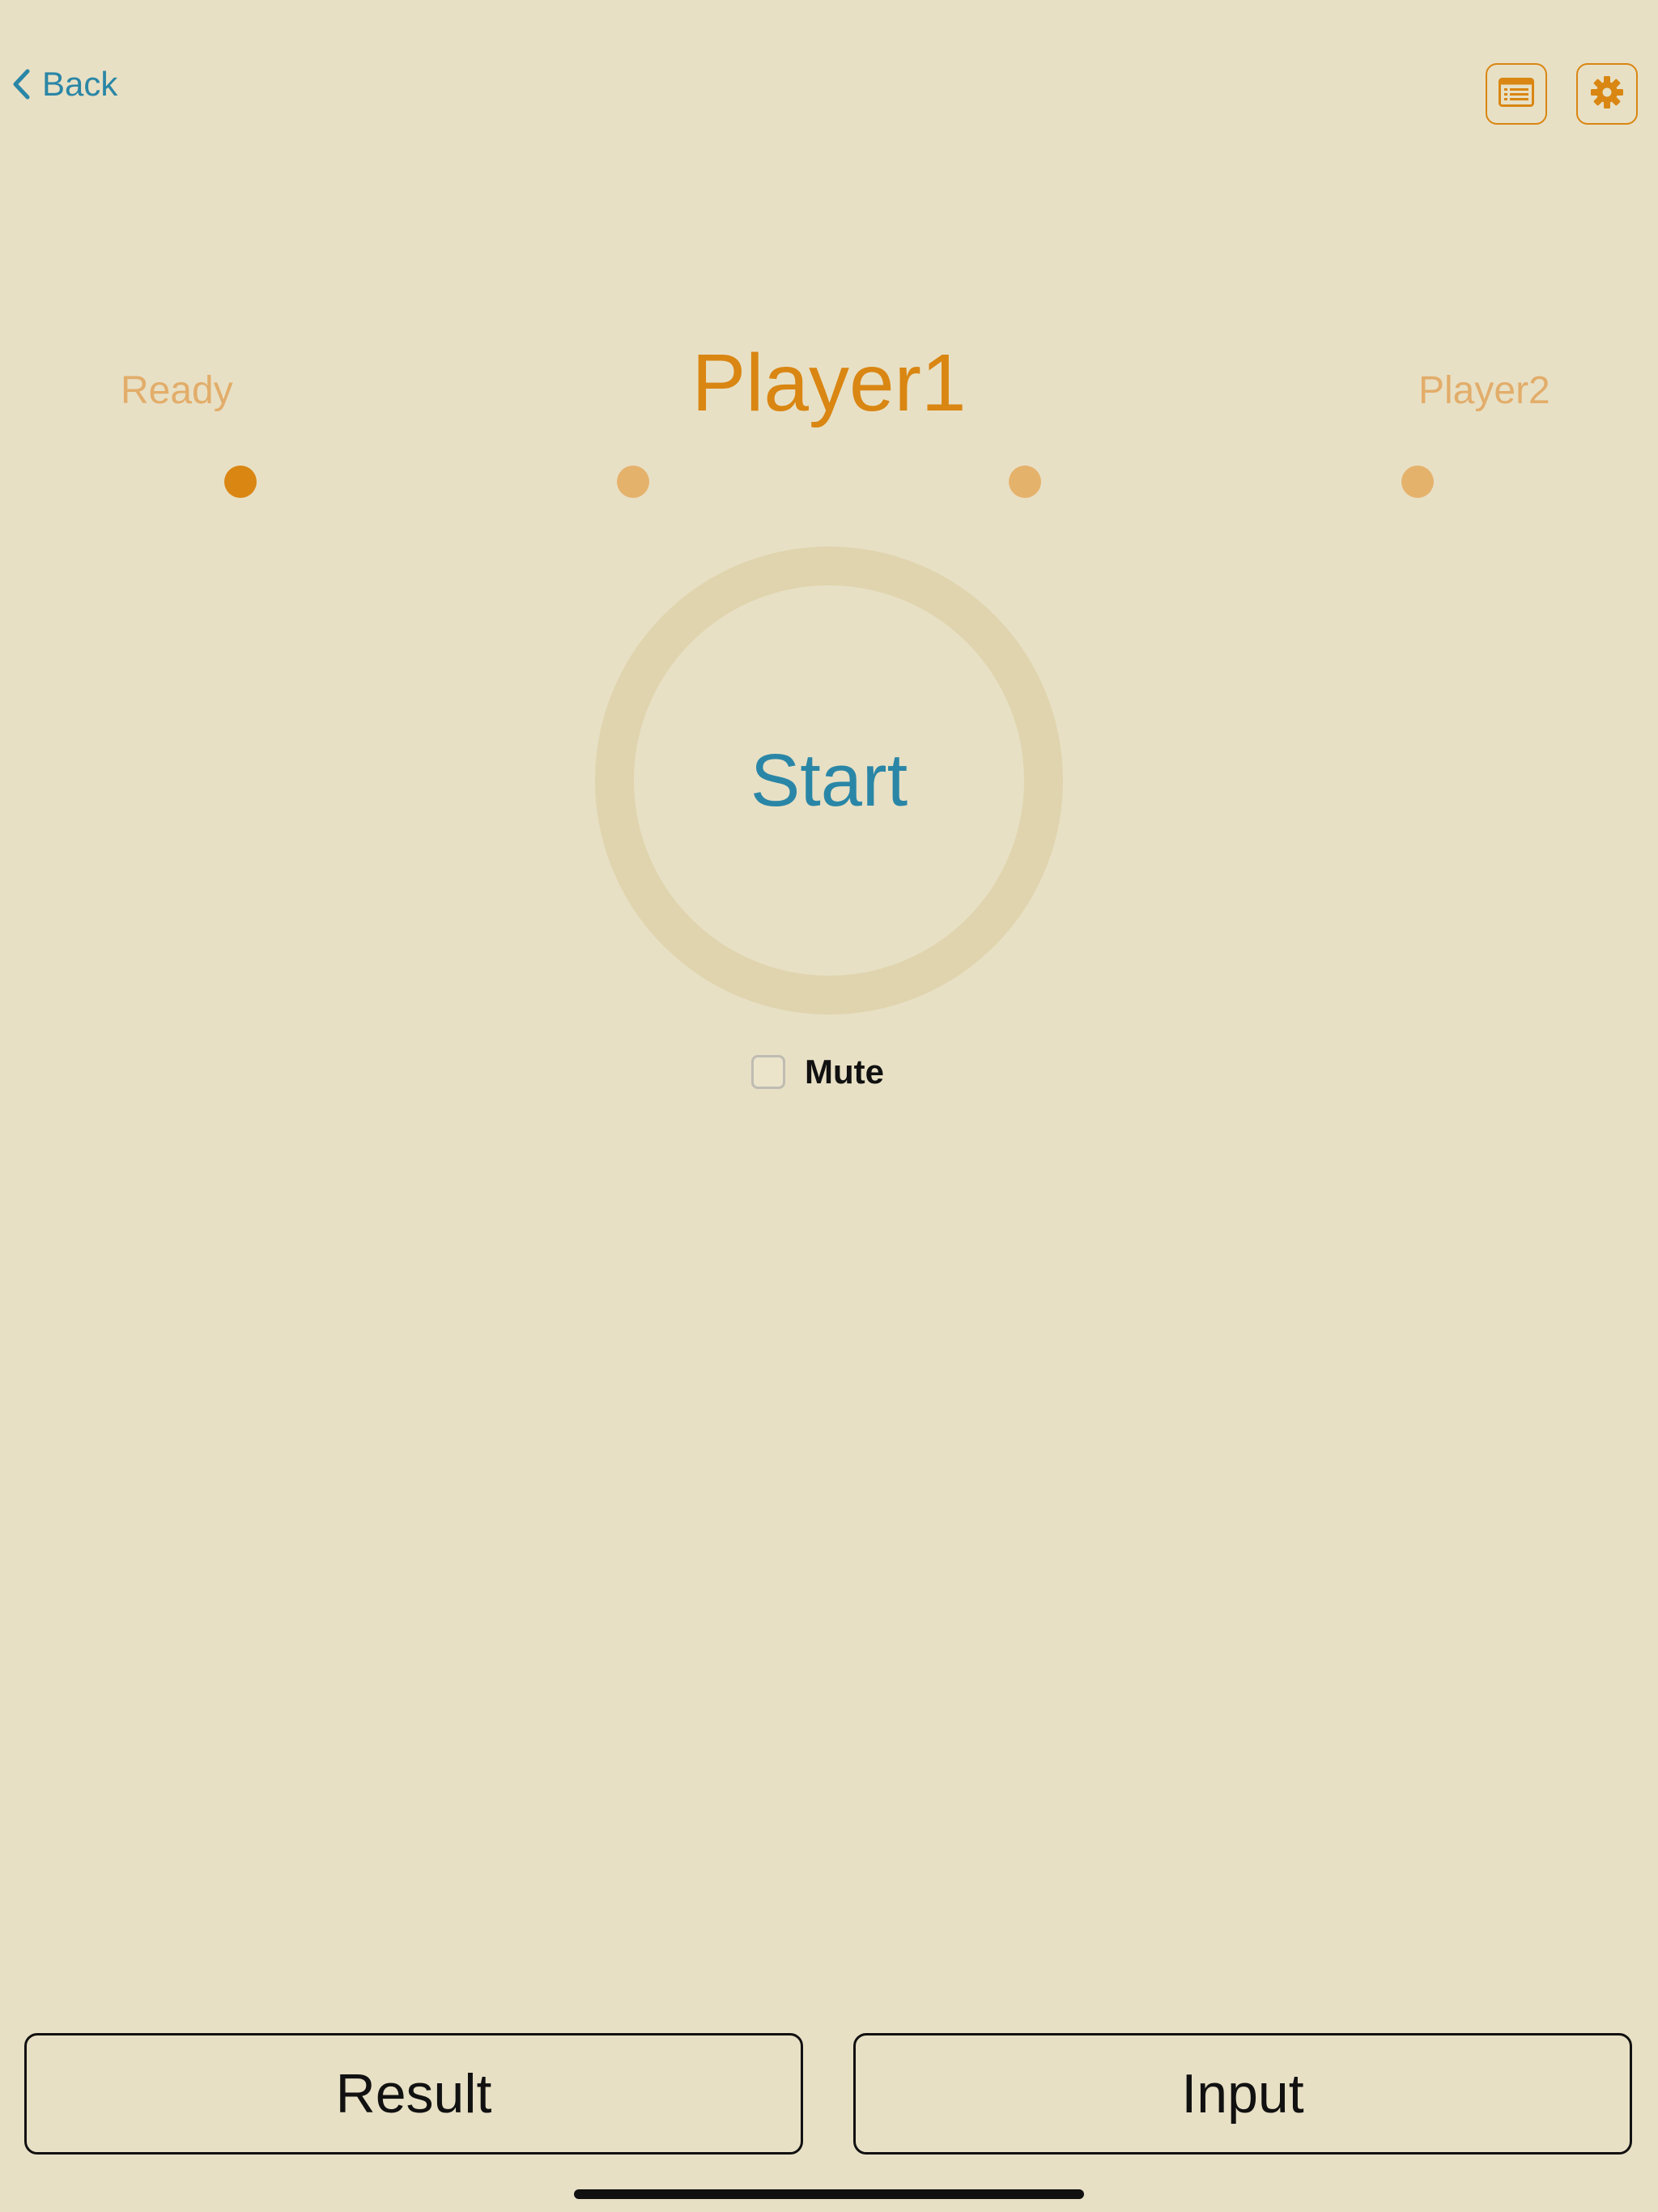 This screenshot has width=1658, height=2212. I want to click on settings-button, so click(1607, 94).